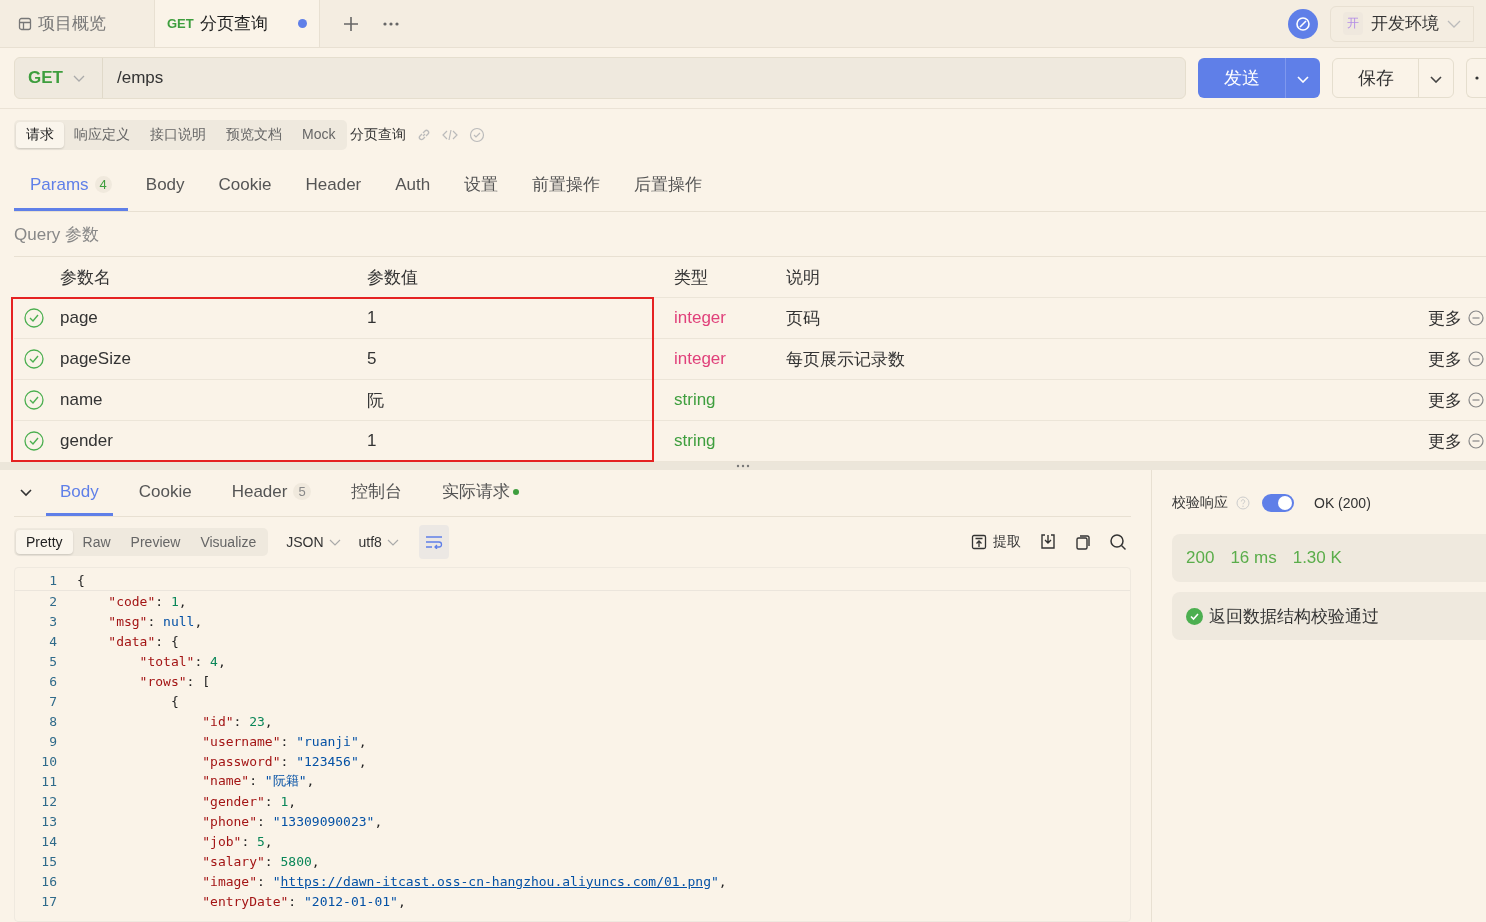  I want to click on response-tab: 实际请求, so click(480, 493).